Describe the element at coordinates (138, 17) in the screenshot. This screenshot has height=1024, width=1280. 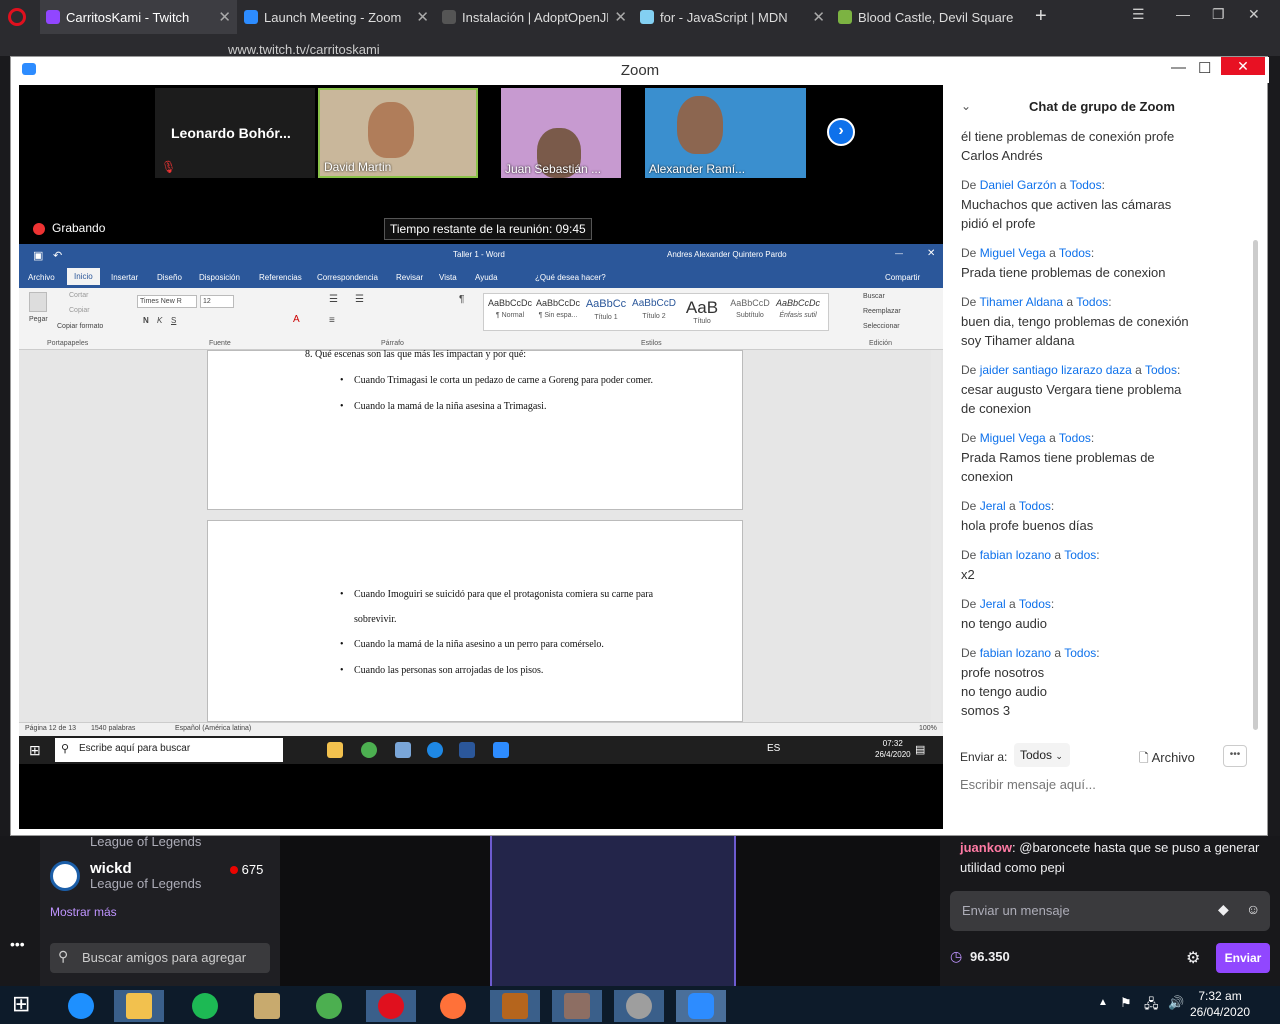
I see `tab-twitch: CarritosKami - Twitch ✕` at that location.